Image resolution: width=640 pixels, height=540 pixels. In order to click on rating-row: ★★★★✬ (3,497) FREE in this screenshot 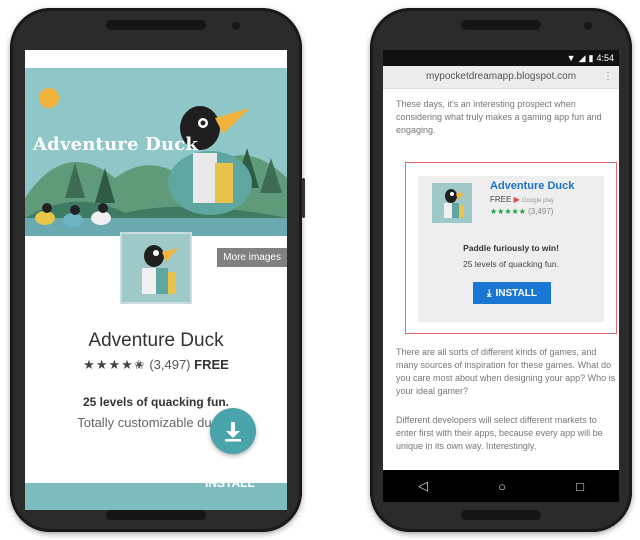, I will do `click(156, 365)`.